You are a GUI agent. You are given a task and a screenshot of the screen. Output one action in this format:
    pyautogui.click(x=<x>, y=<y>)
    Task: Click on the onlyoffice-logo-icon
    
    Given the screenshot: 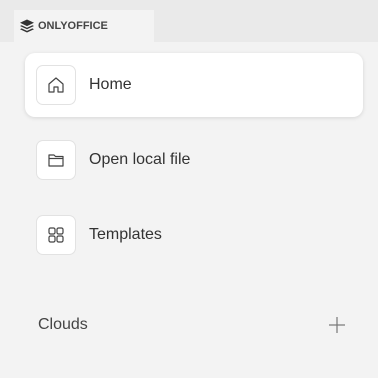 What is the action you would take?
    pyautogui.click(x=27, y=26)
    